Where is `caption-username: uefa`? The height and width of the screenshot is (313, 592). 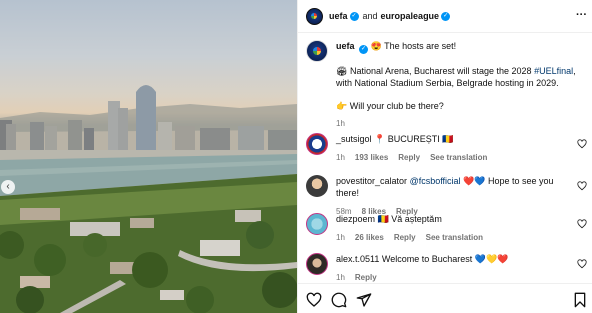
caption-username: uefa is located at coordinates (345, 46).